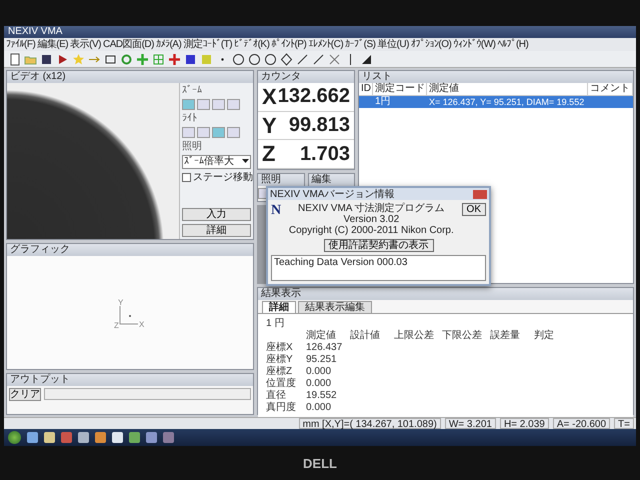  Describe the element at coordinates (369, 423) in the screenshot. I see `status-field: mm [X,Y]=( 134.267, 101.089)` at that location.